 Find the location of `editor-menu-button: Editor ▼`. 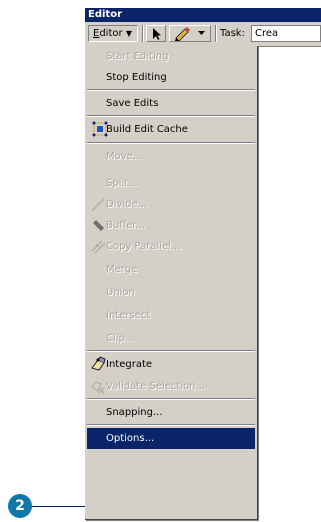

editor-menu-button: Editor ▼ is located at coordinates (113, 33).